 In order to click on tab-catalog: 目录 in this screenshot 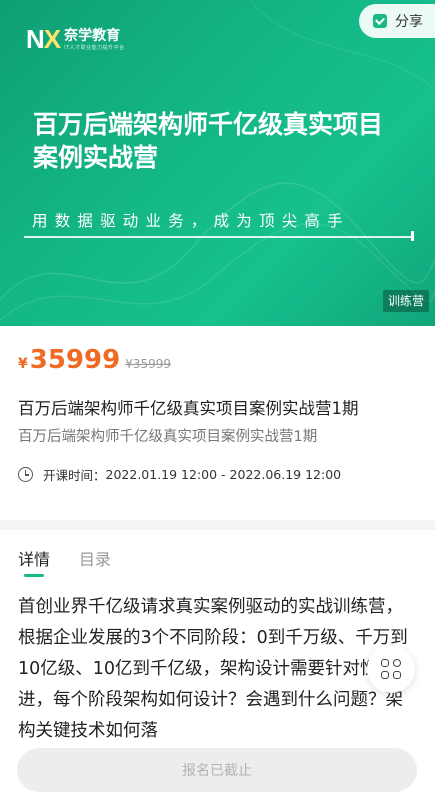, I will do `click(95, 558)`.